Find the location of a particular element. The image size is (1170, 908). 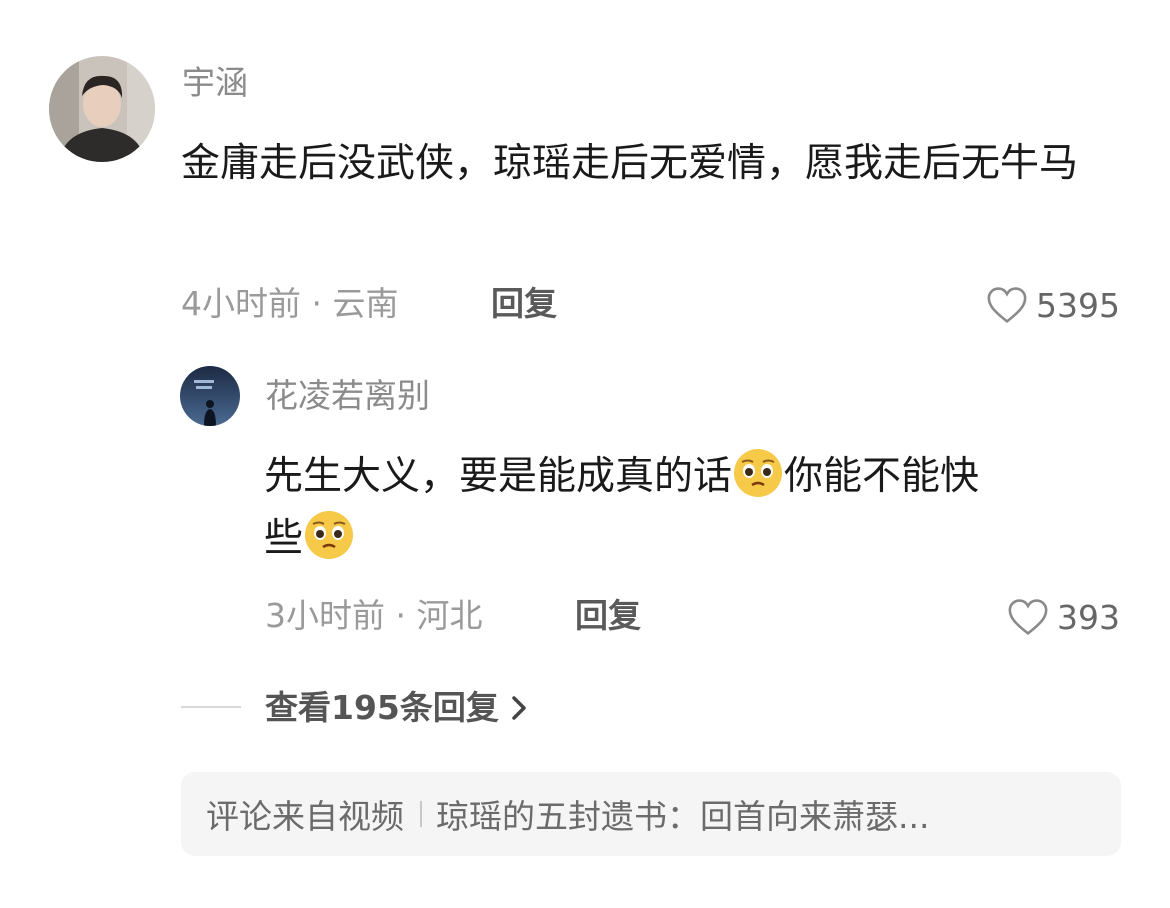

view-replies-button: 查看195条回复 is located at coordinates (397, 707).